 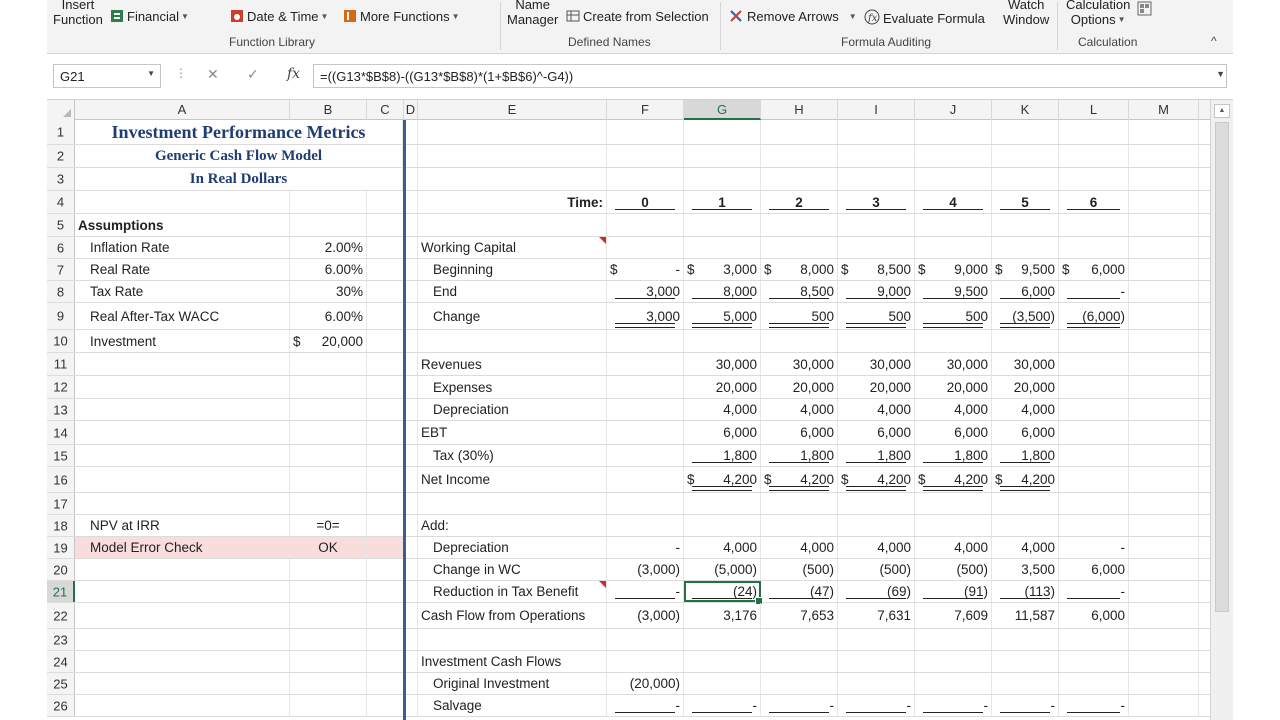 I want to click on cell-a24, so click(x=182, y=661).